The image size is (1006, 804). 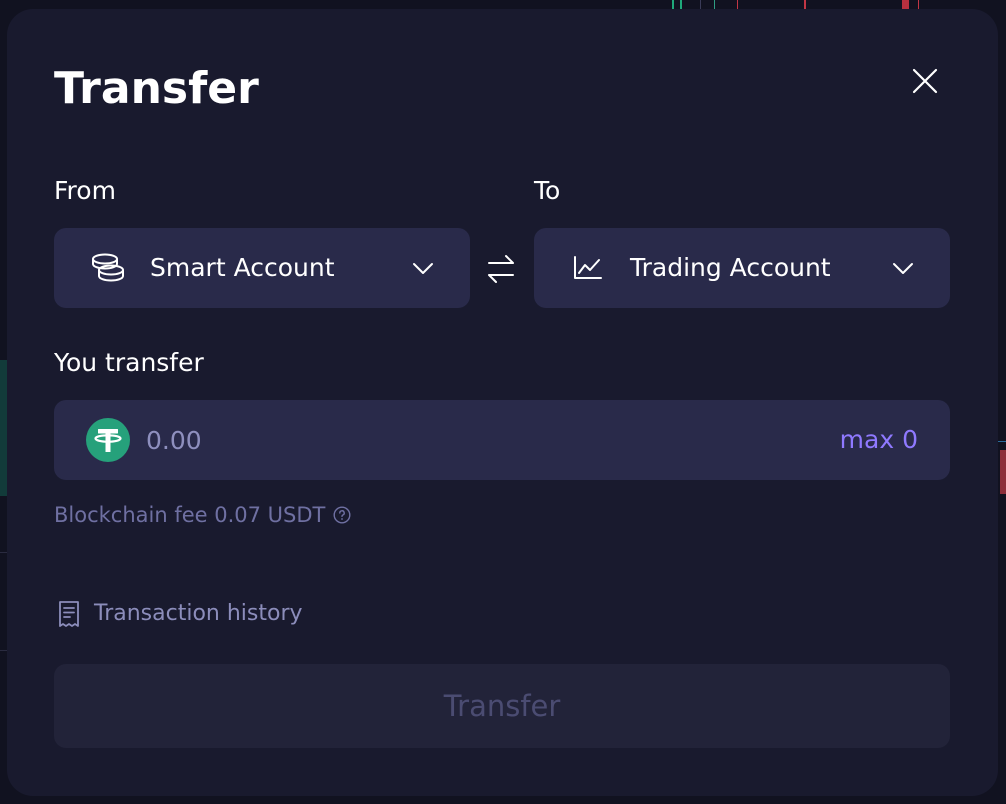 I want to click on amount-input, so click(x=446, y=440).